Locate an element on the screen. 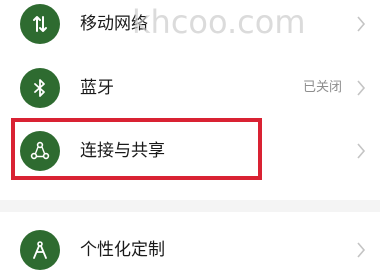  settings-item-label: 移动网络 is located at coordinates (114, 24).